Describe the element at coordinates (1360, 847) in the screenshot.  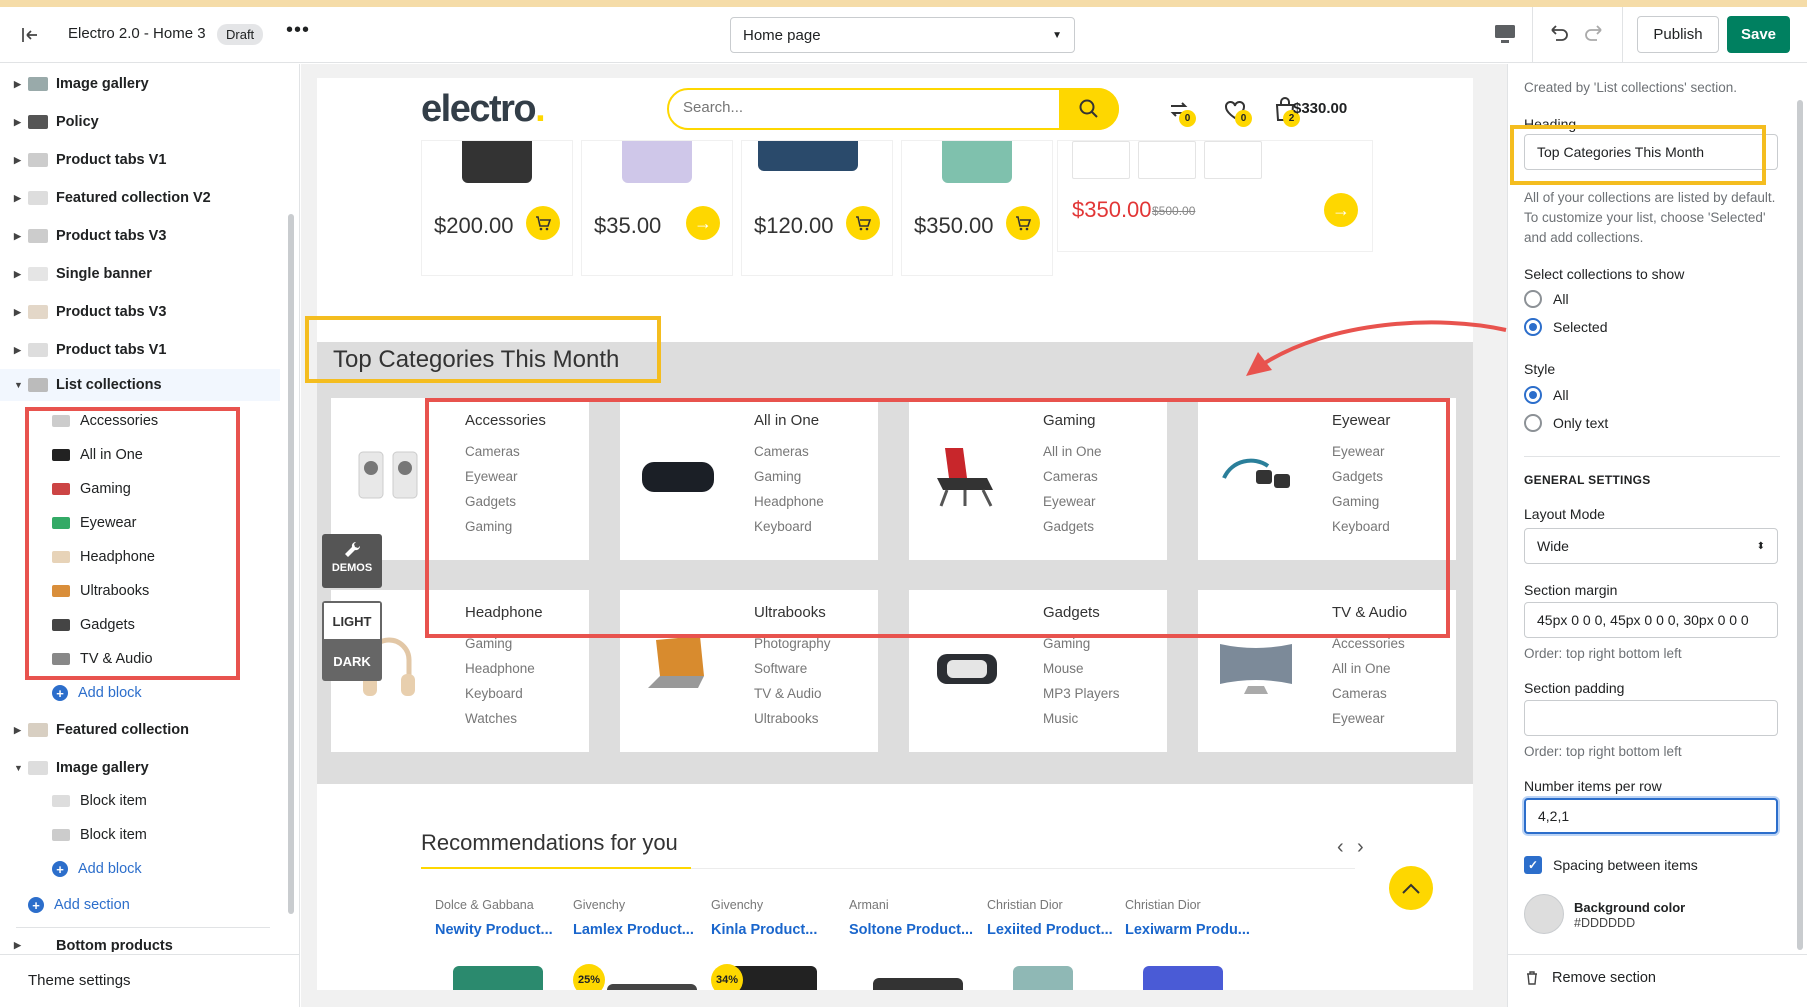
I see `carousel-next-icon: ›` at that location.